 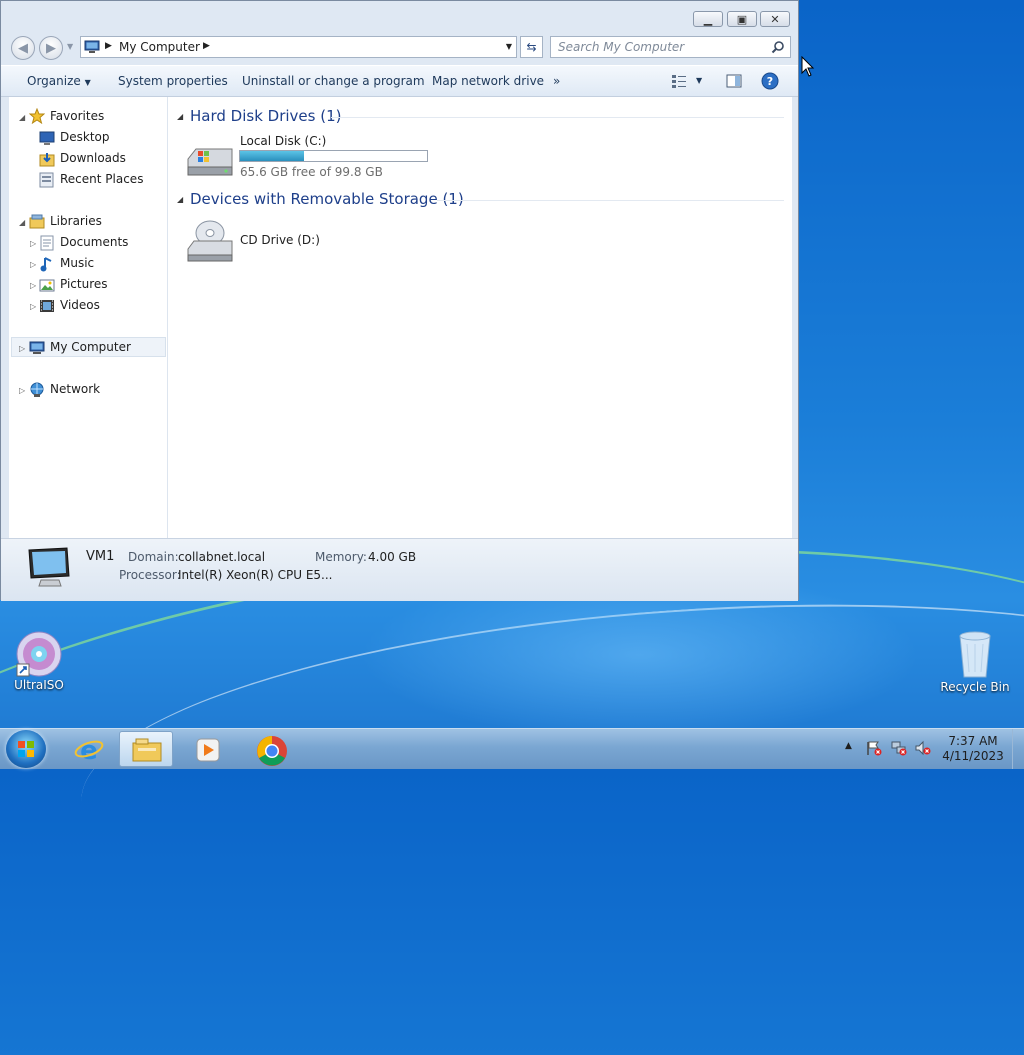 I want to click on minimize-icon: ▁, so click(x=708, y=19).